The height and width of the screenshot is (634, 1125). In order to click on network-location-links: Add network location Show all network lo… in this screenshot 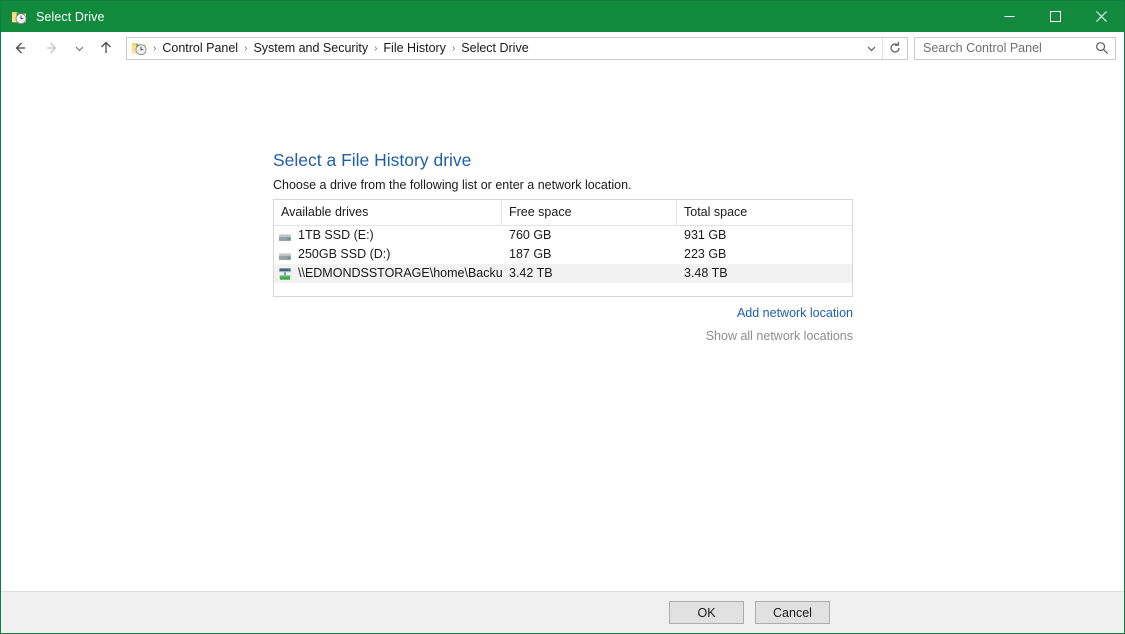, I will do `click(563, 324)`.